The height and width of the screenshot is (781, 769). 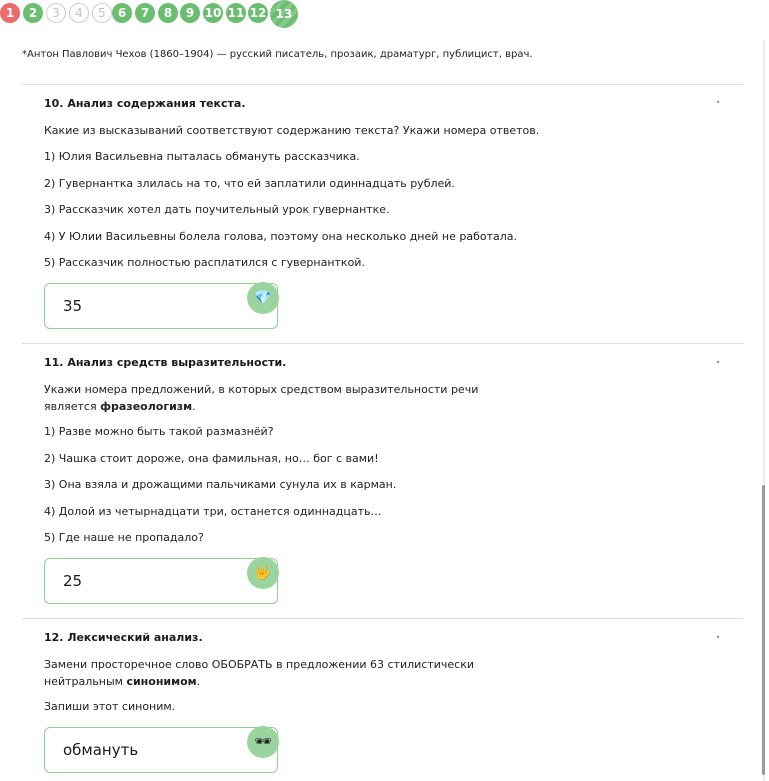 I want to click on step-5: 5, so click(x=102, y=13).